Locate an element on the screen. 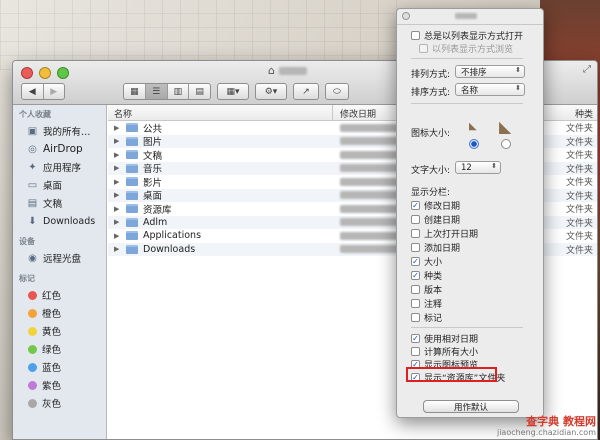 This screenshot has width=600, height=440. use-as-defaults-button: 用作默认 is located at coordinates (471, 406).